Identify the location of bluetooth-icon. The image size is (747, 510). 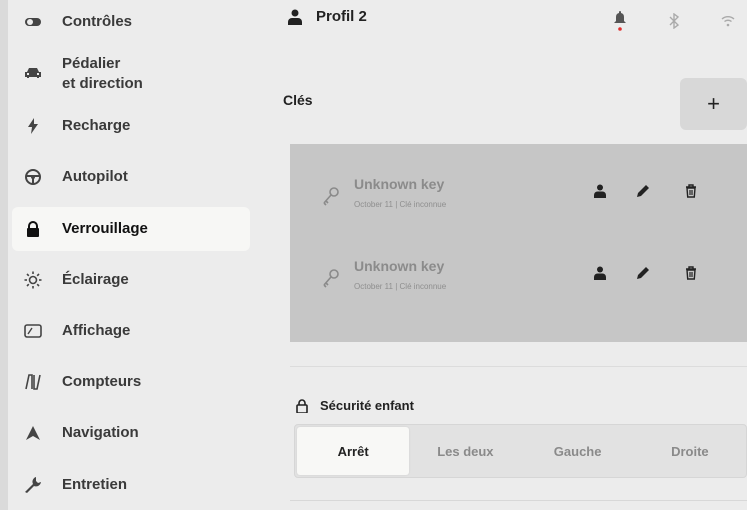
(674, 21).